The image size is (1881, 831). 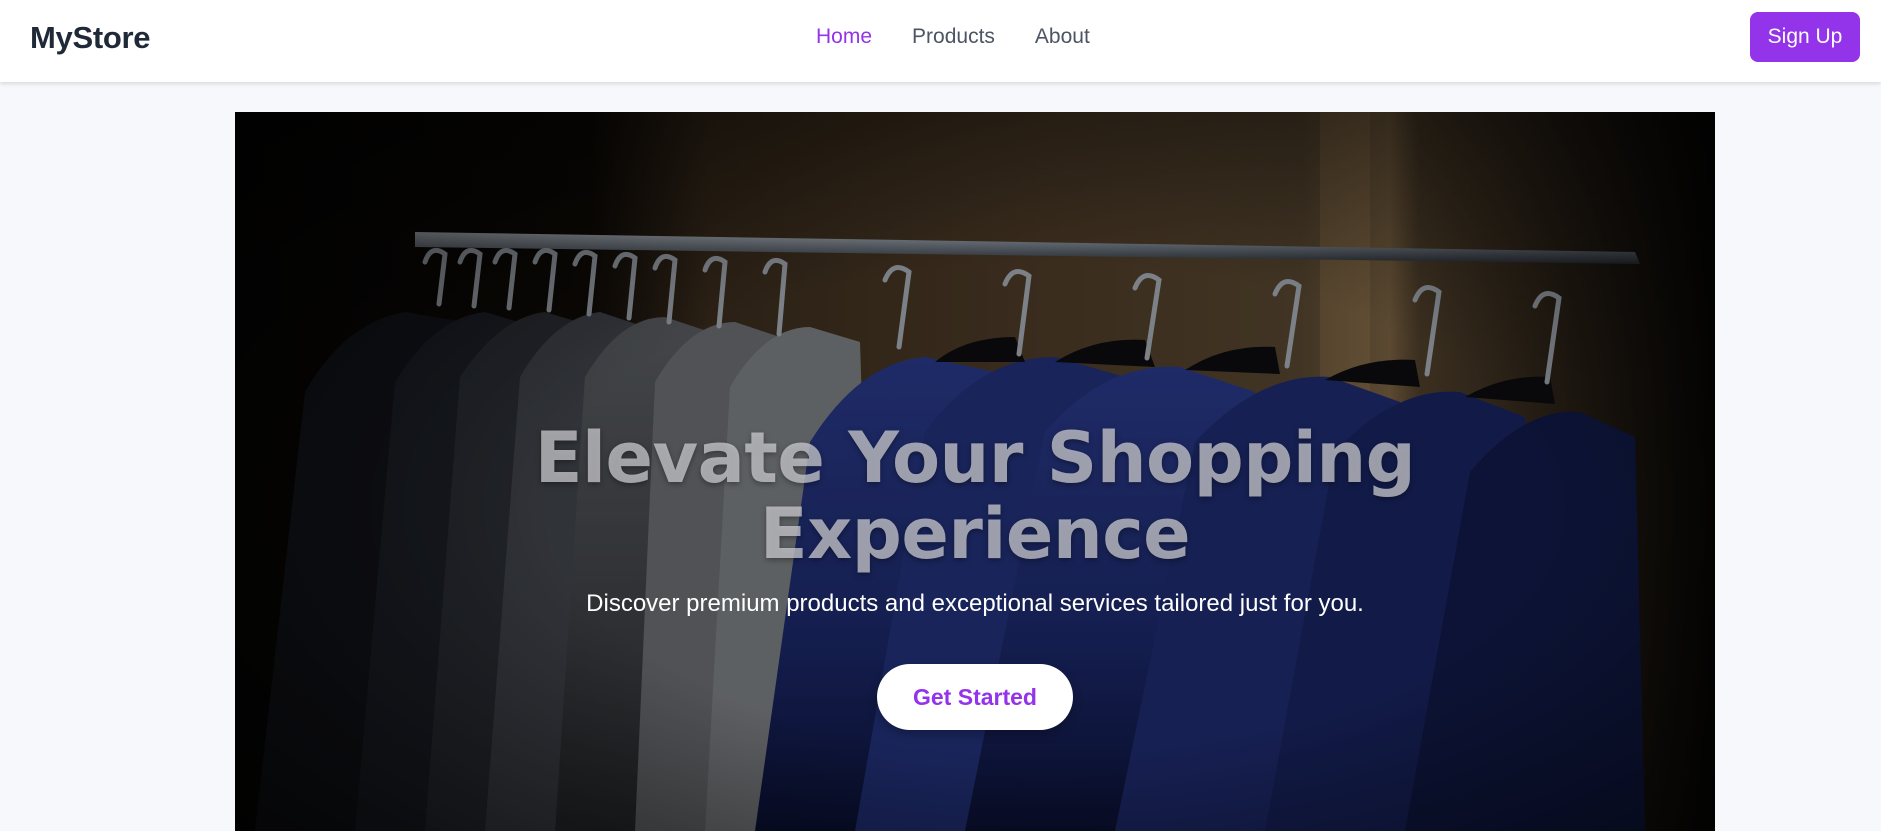 I want to click on hero-title-line-2: Experience, so click(x=975, y=534).